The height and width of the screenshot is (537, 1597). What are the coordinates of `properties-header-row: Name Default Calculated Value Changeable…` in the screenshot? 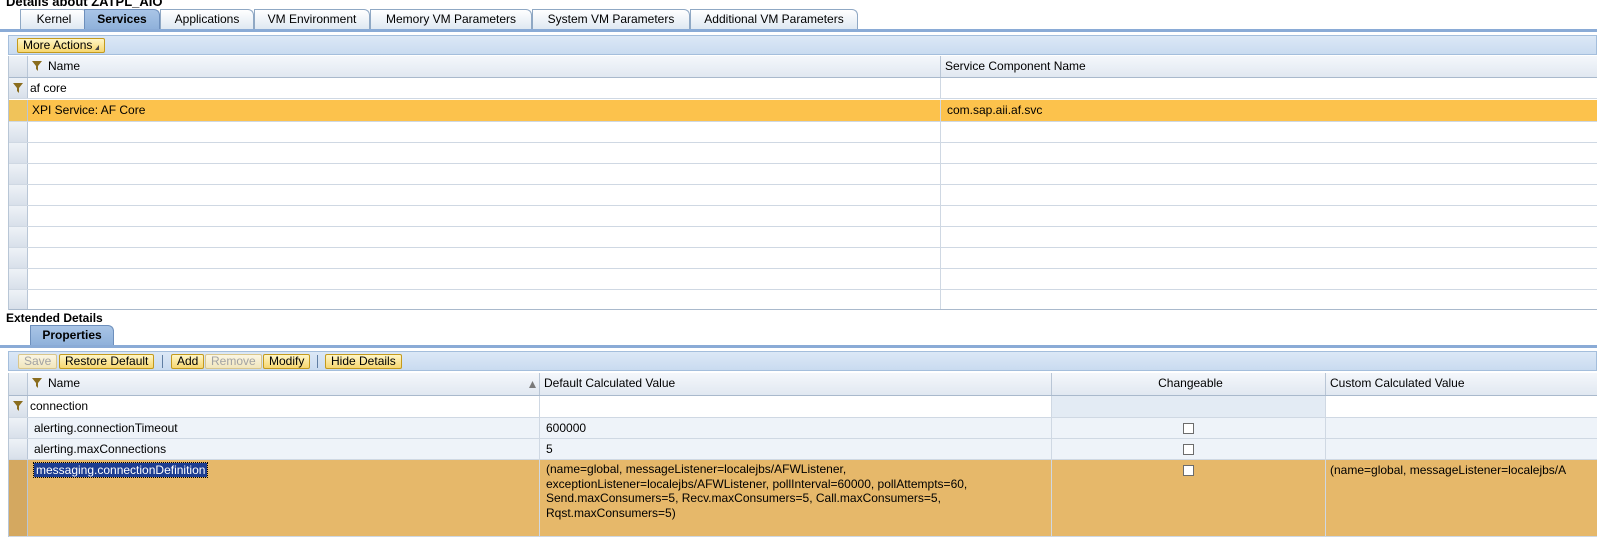 It's located at (803, 384).